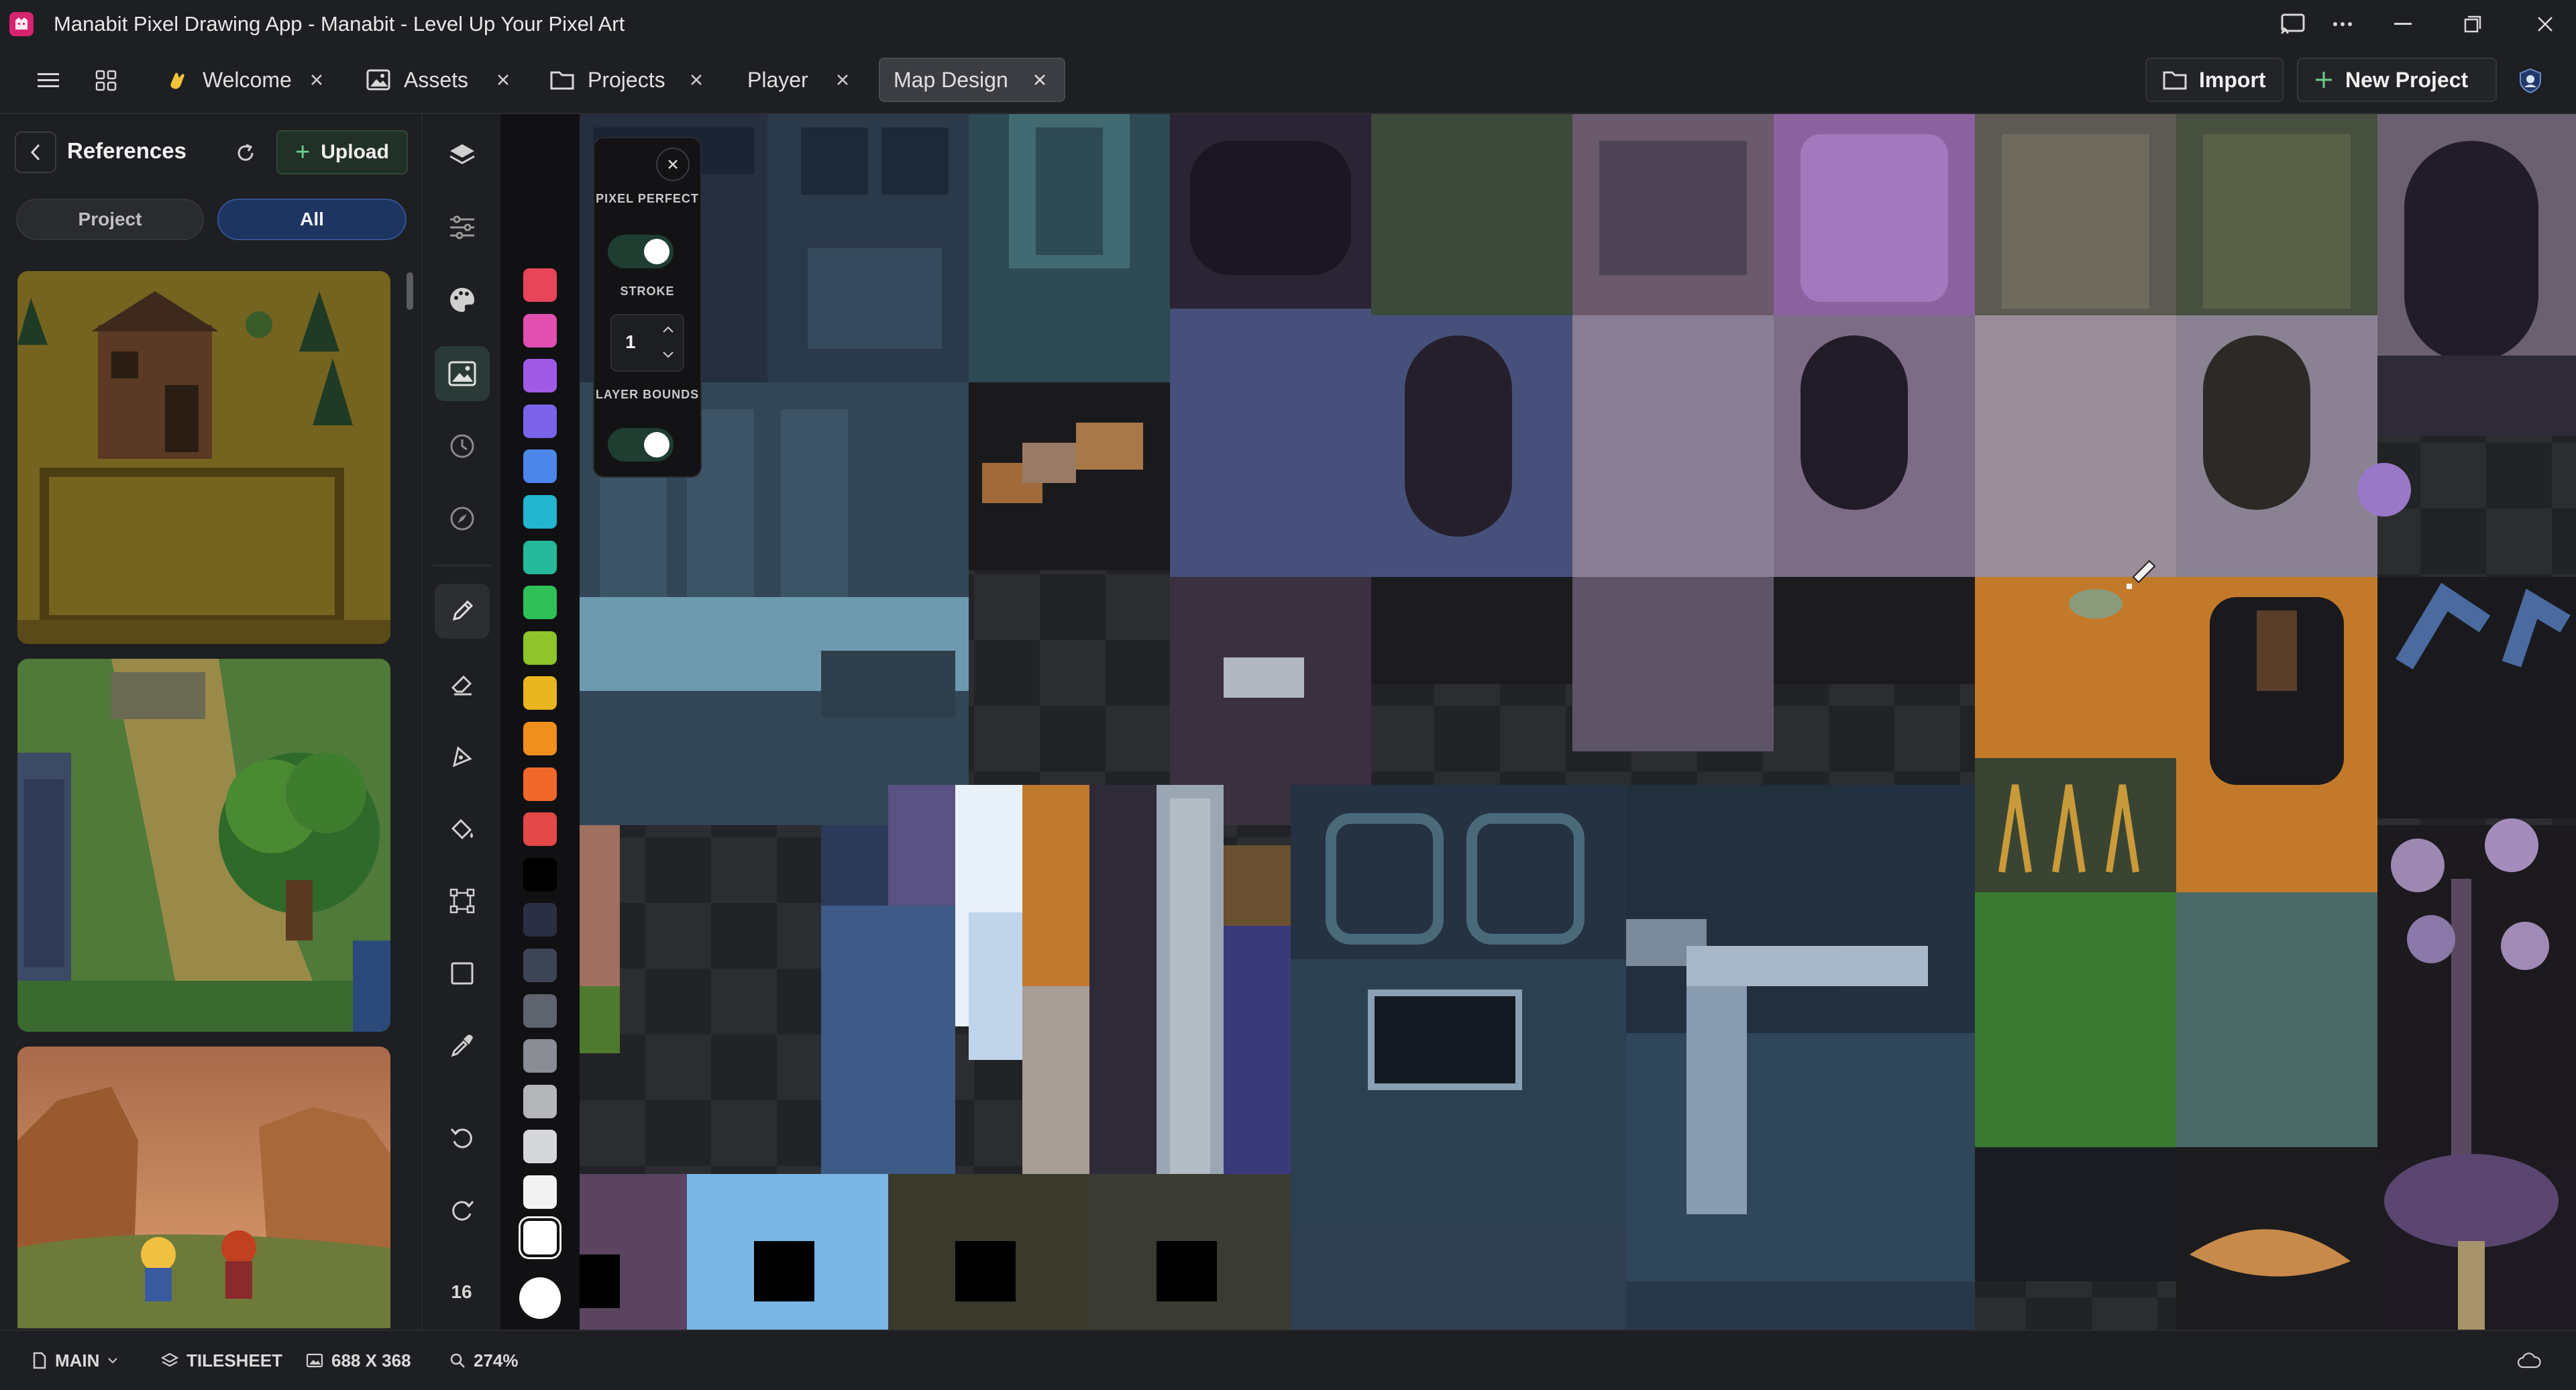 The height and width of the screenshot is (1390, 2576). I want to click on cloud-icon, so click(2529, 1360).